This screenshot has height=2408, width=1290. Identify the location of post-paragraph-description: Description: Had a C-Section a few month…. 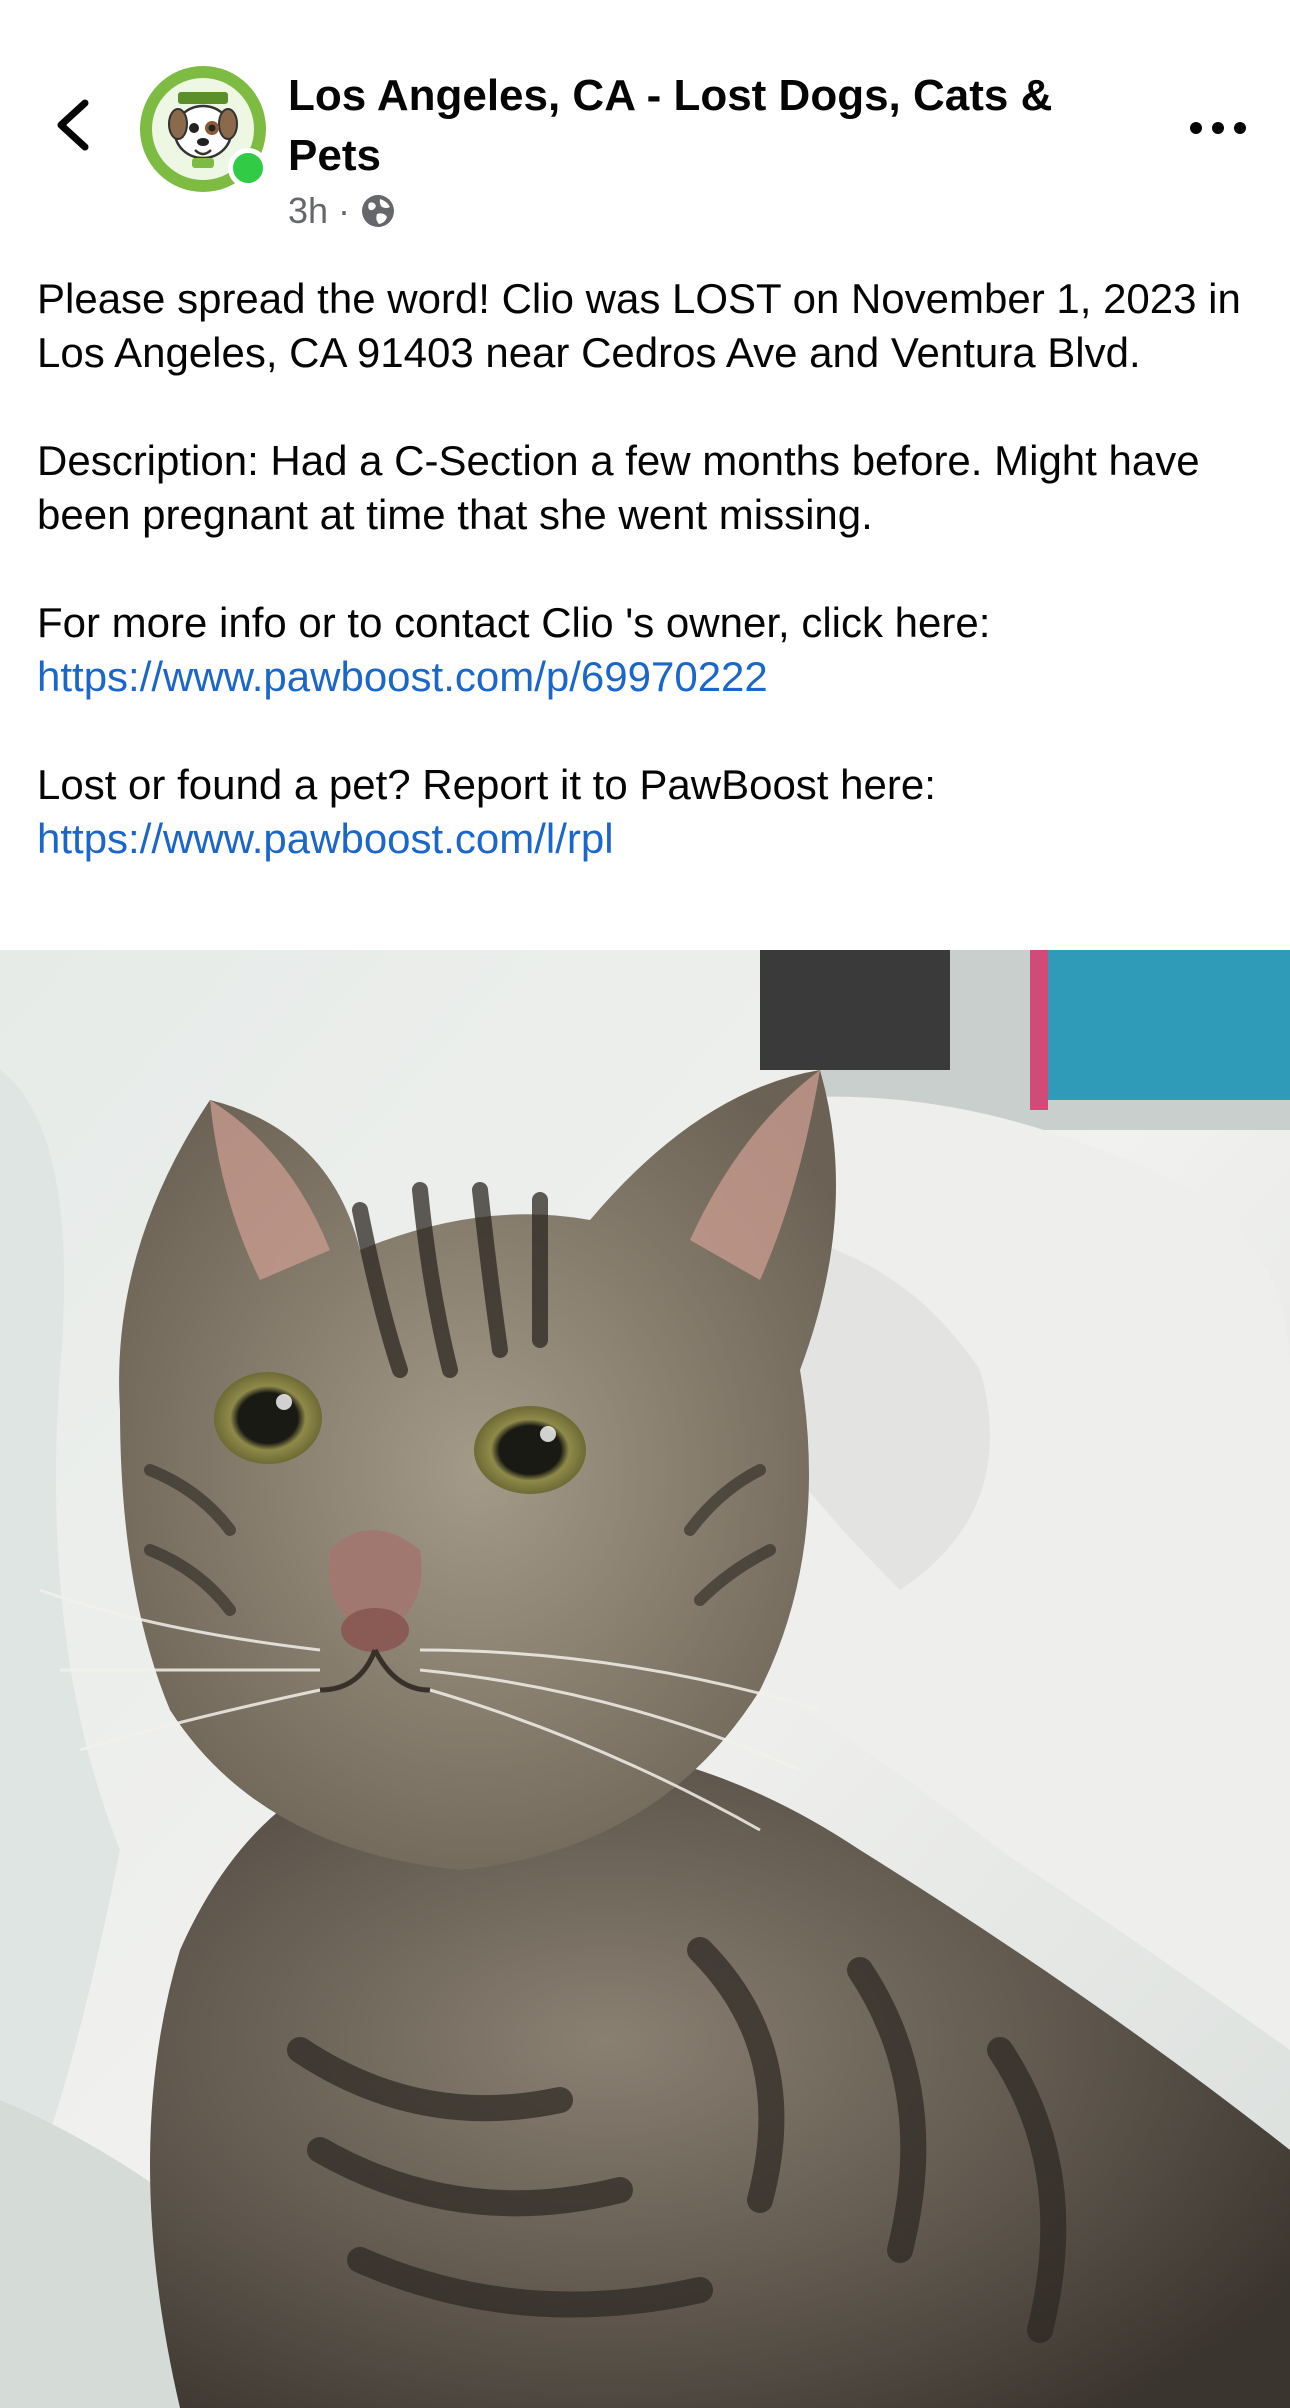
(618, 487).